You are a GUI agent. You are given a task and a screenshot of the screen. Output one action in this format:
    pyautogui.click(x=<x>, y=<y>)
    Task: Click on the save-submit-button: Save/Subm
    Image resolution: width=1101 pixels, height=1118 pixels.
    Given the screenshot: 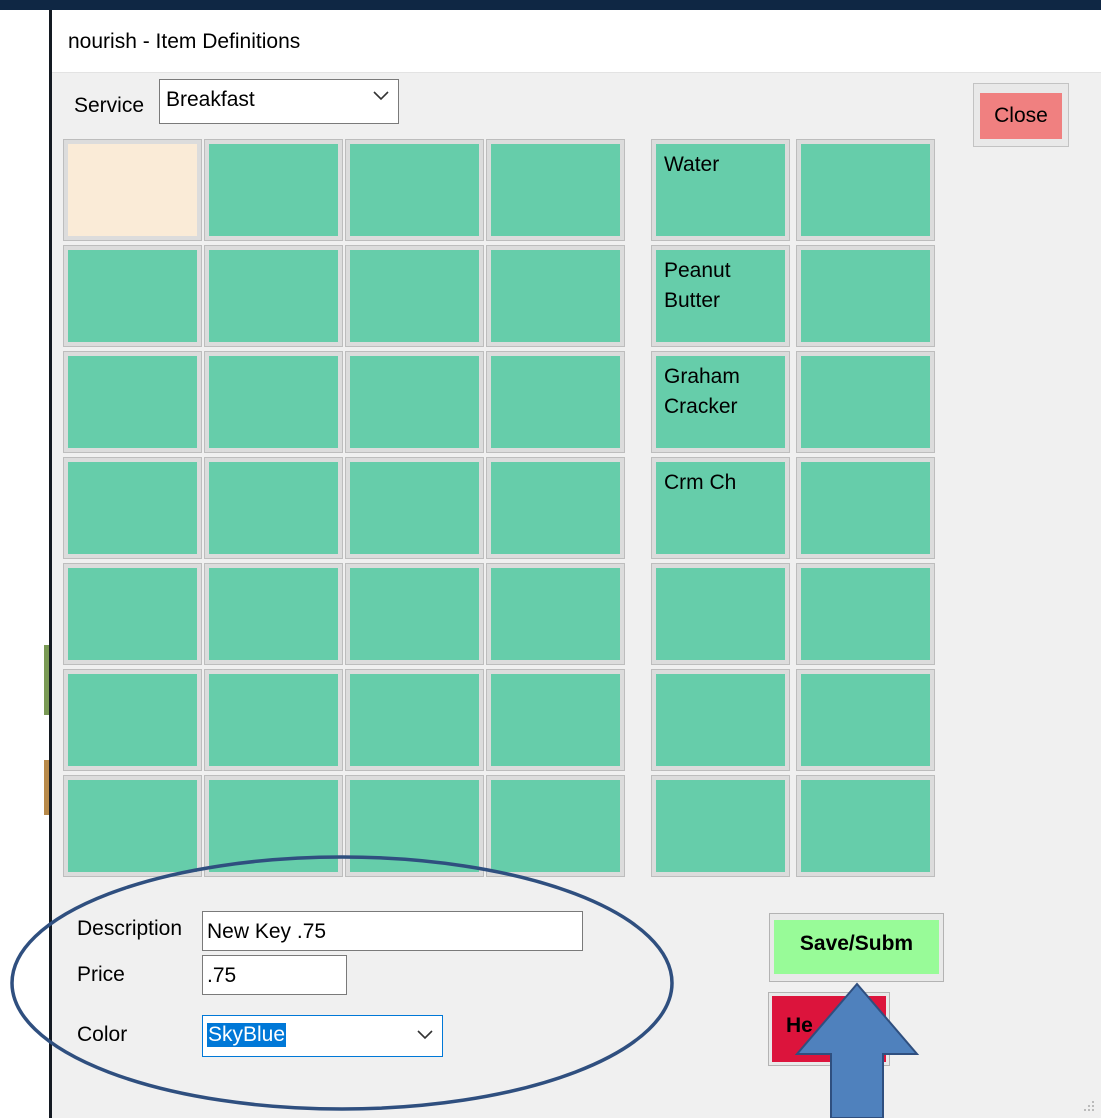 What is the action you would take?
    pyautogui.click(x=856, y=947)
    